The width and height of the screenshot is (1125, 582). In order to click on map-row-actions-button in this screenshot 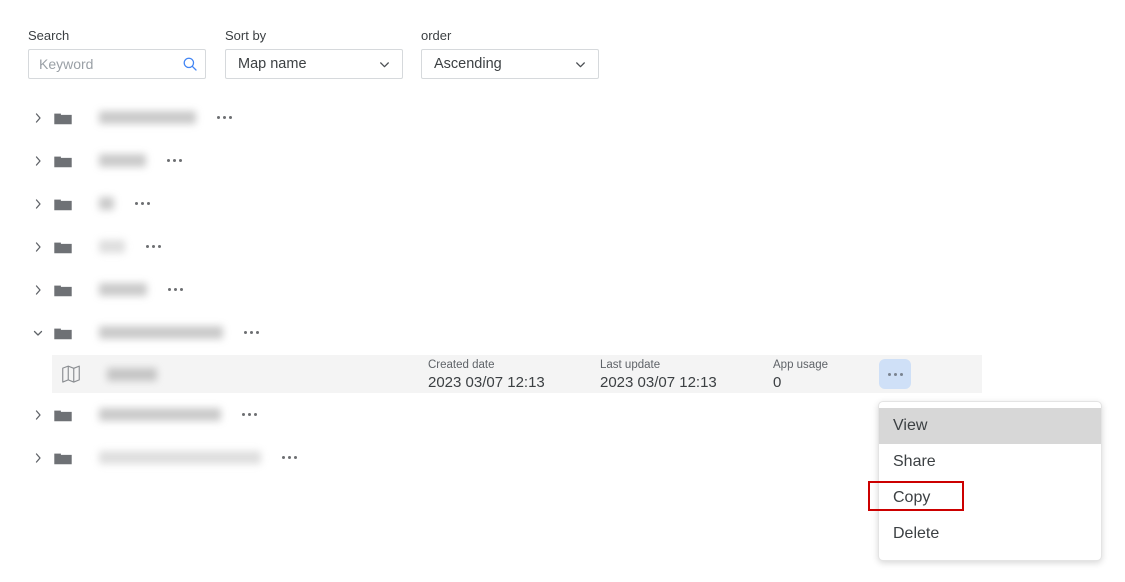, I will do `click(895, 374)`.